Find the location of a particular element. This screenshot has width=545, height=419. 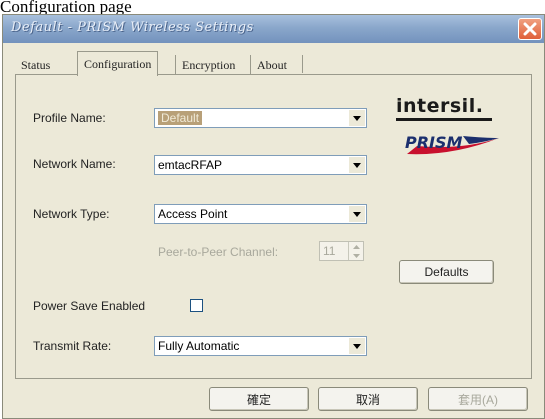

spinner-buttons is located at coordinates (355, 251).